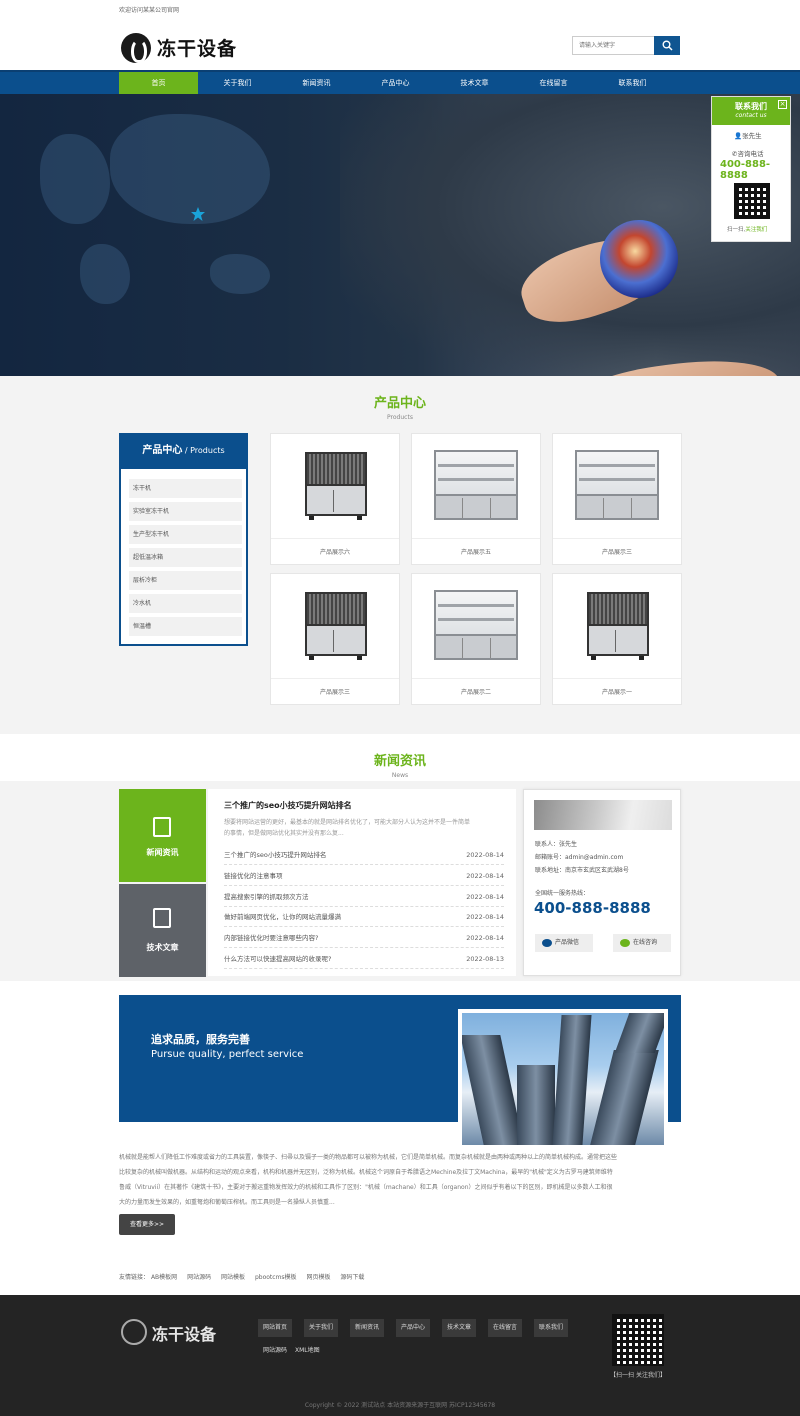  I want to click on footer-qr-caption: 【扫一扫 关注我们】, so click(638, 1375).